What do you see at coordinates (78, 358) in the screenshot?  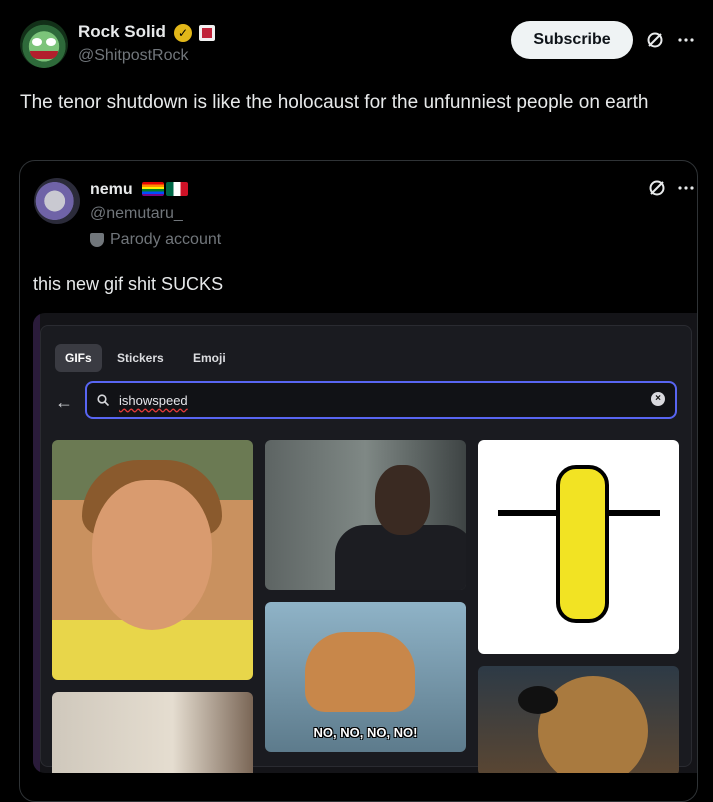 I see `tab-gifs: GIFs` at bounding box center [78, 358].